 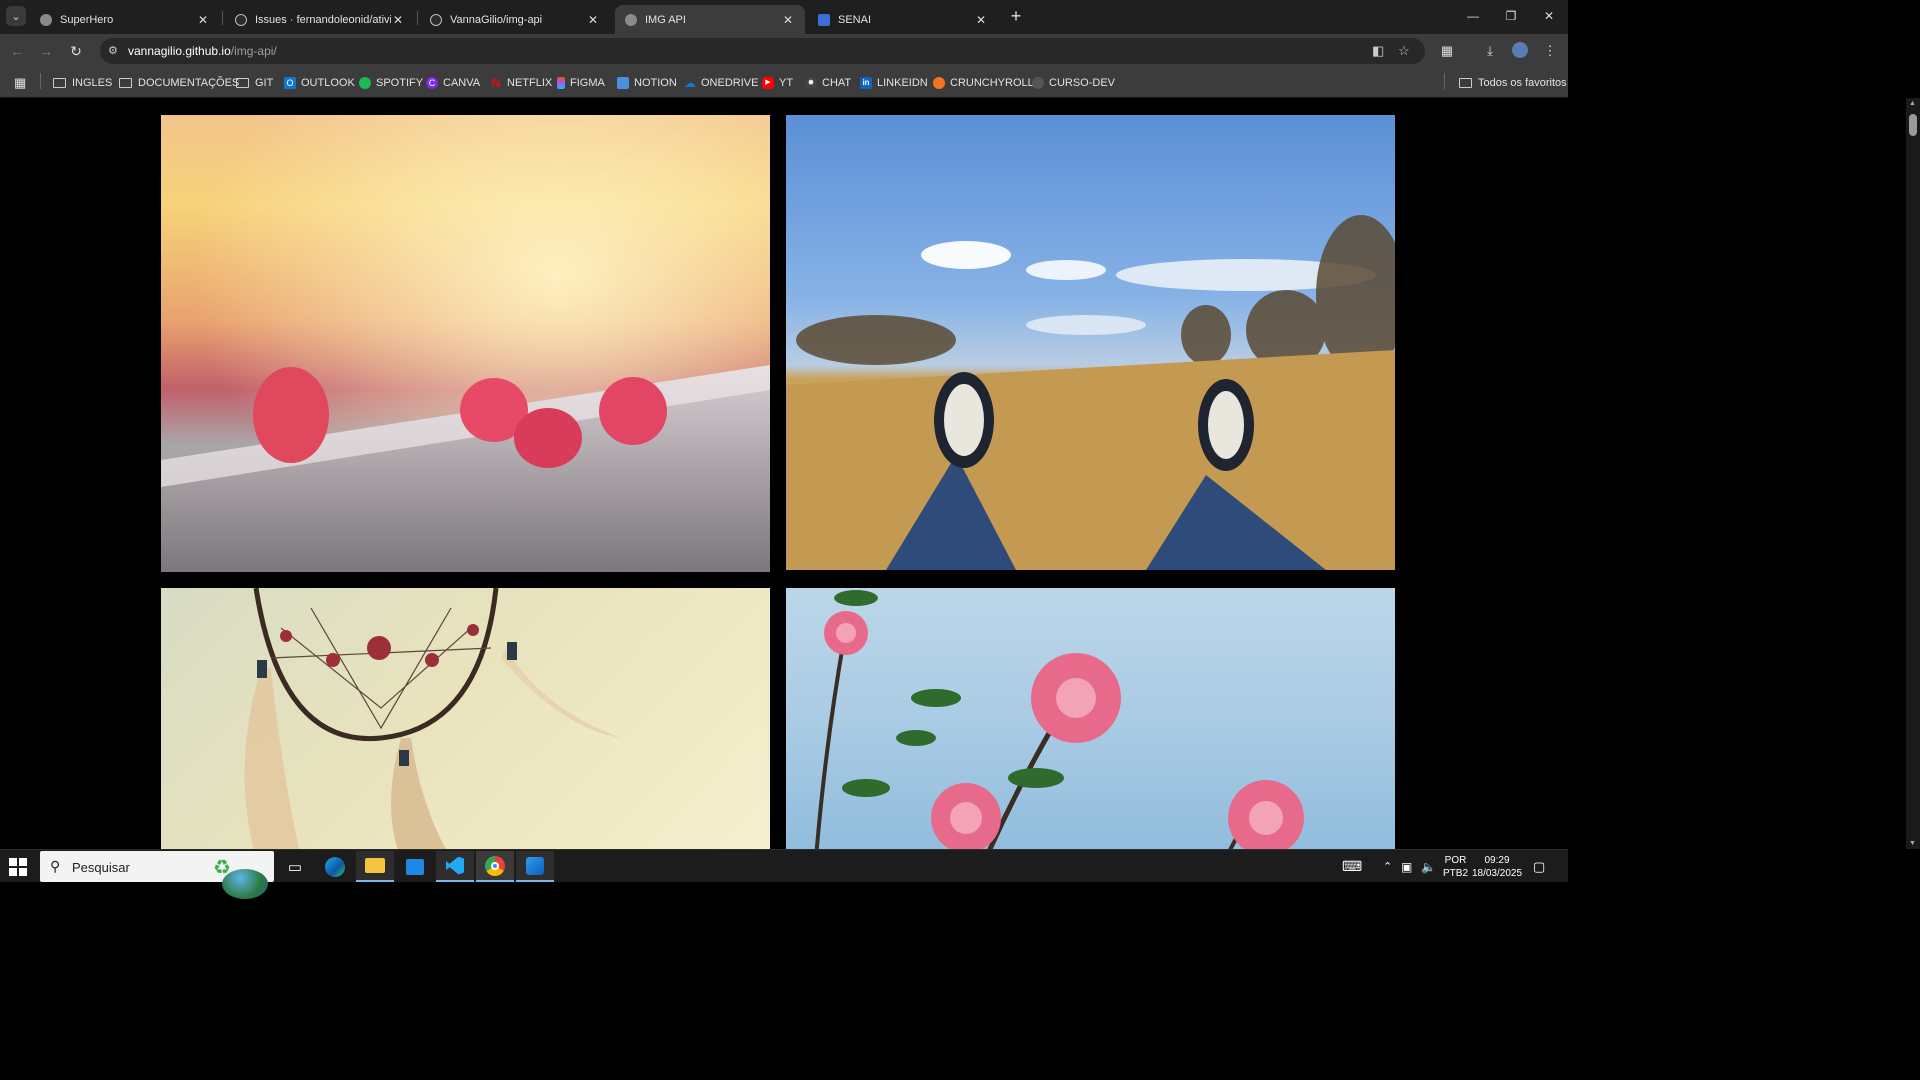 I want to click on bookmark-label: NOTION, so click(x=655, y=83).